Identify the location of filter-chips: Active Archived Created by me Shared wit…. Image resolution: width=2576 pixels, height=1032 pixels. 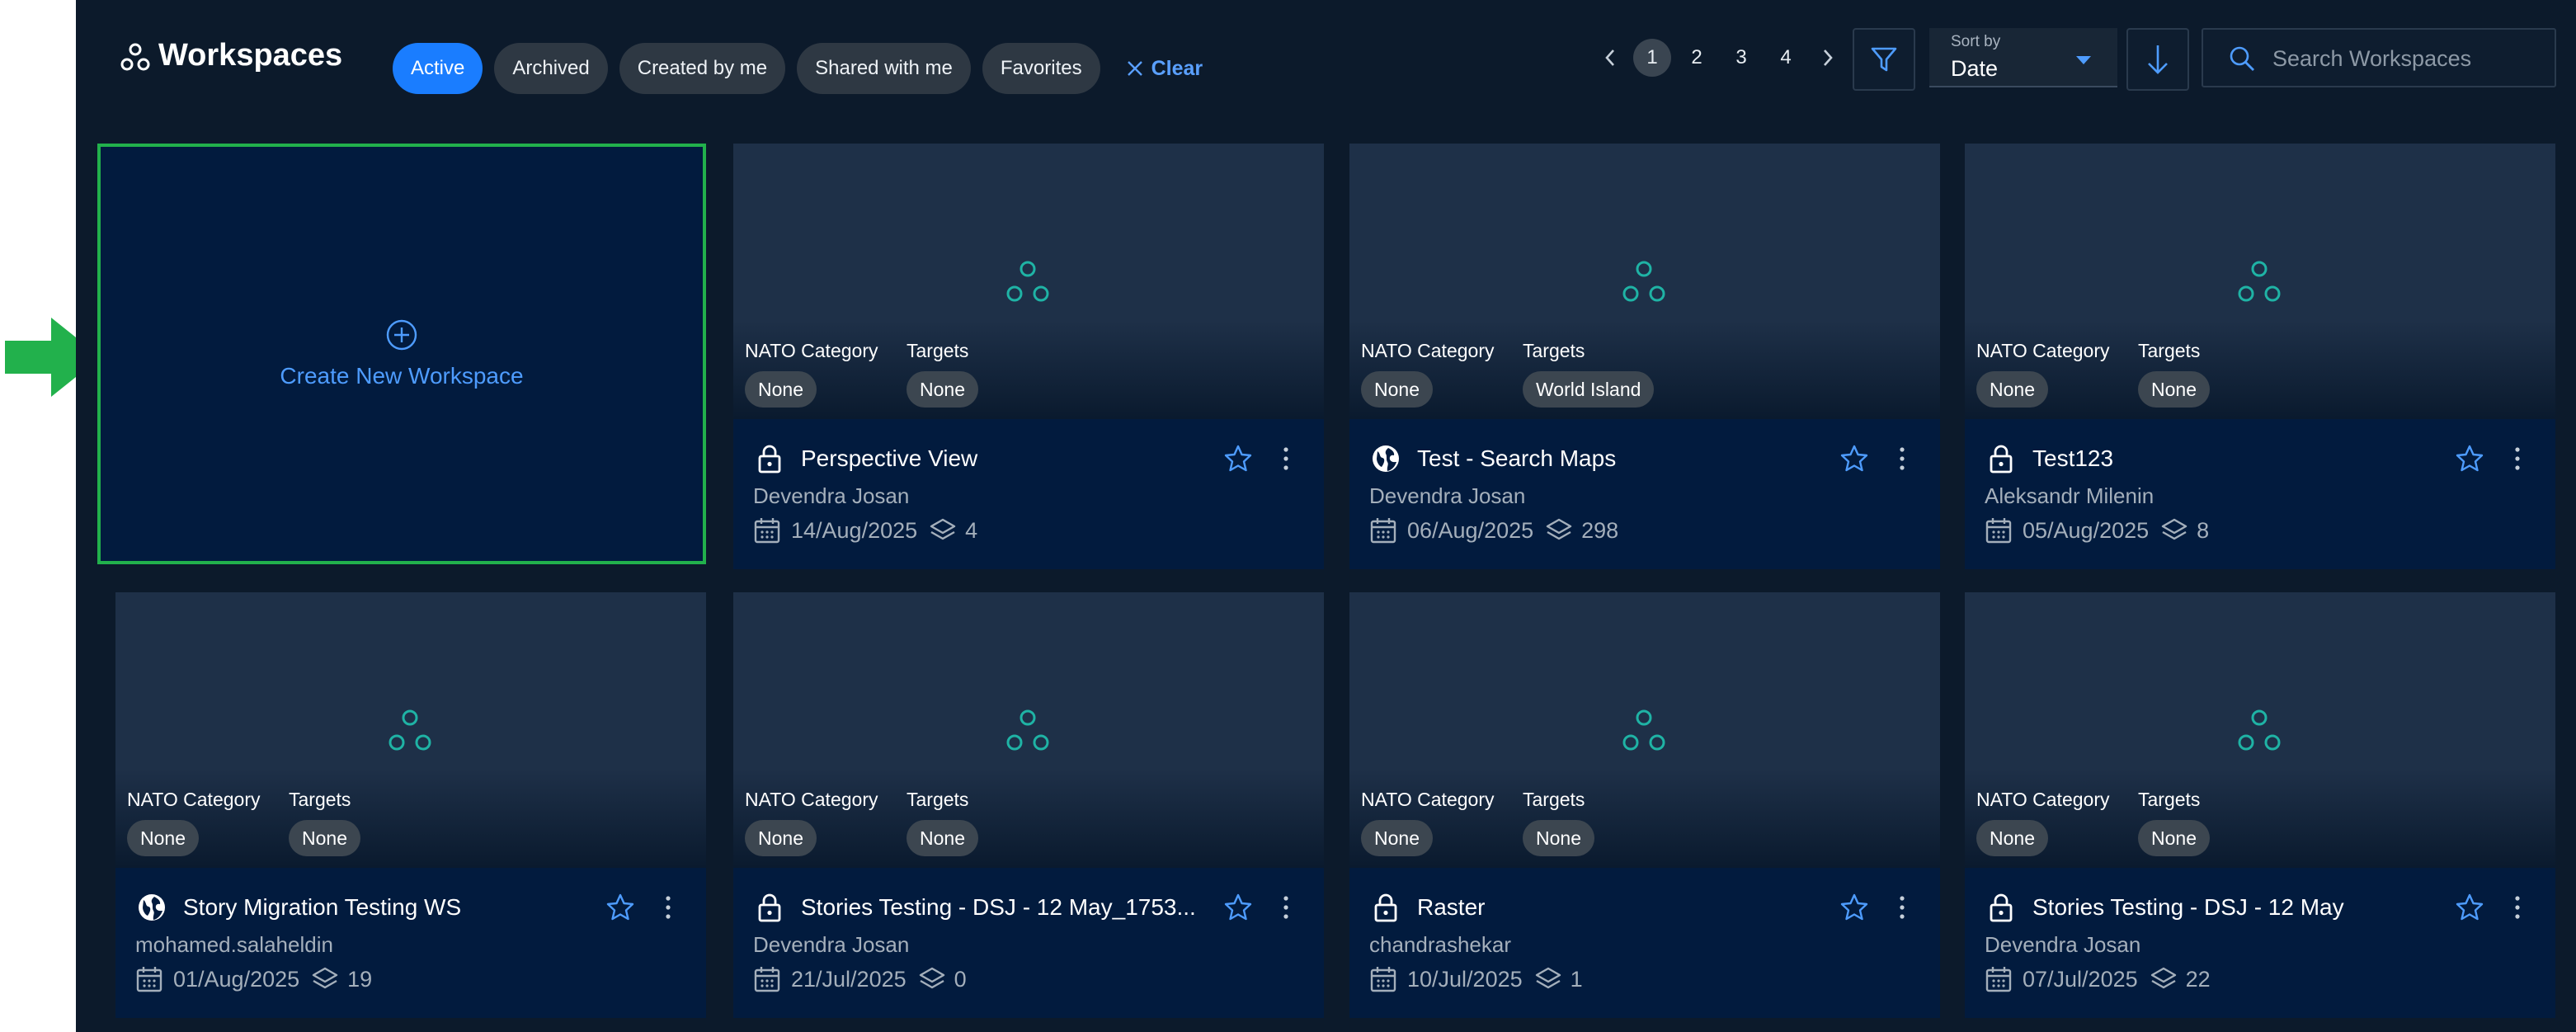
(798, 68).